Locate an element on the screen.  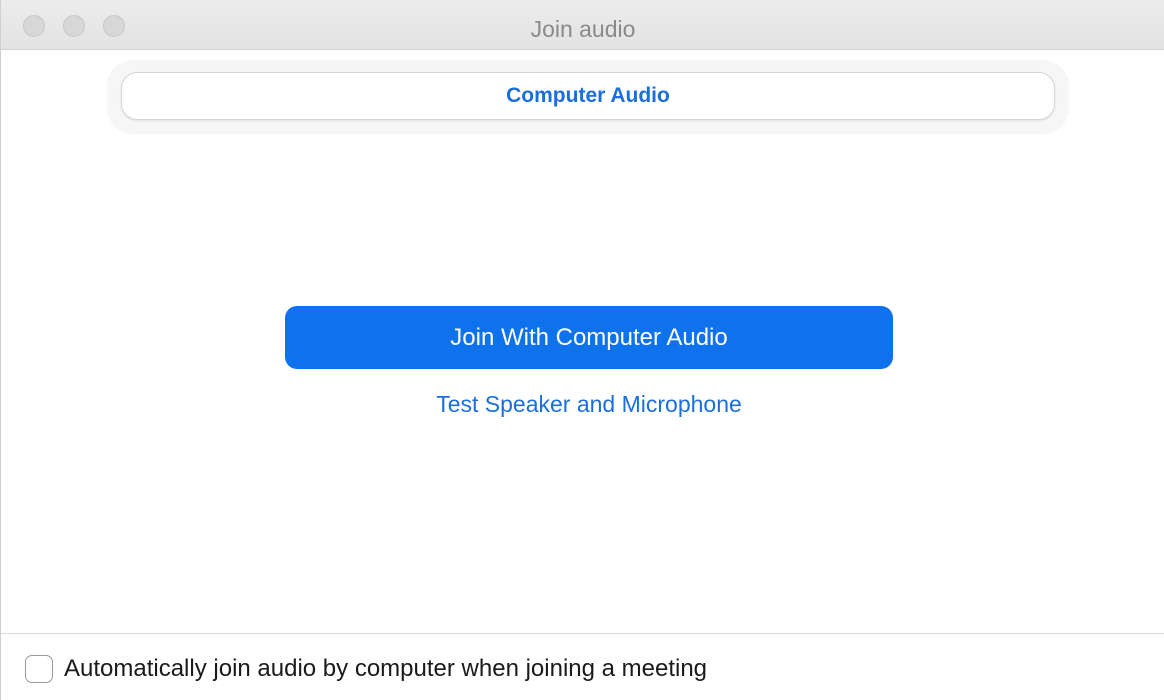
window-title: Join audio is located at coordinates (583, 29).